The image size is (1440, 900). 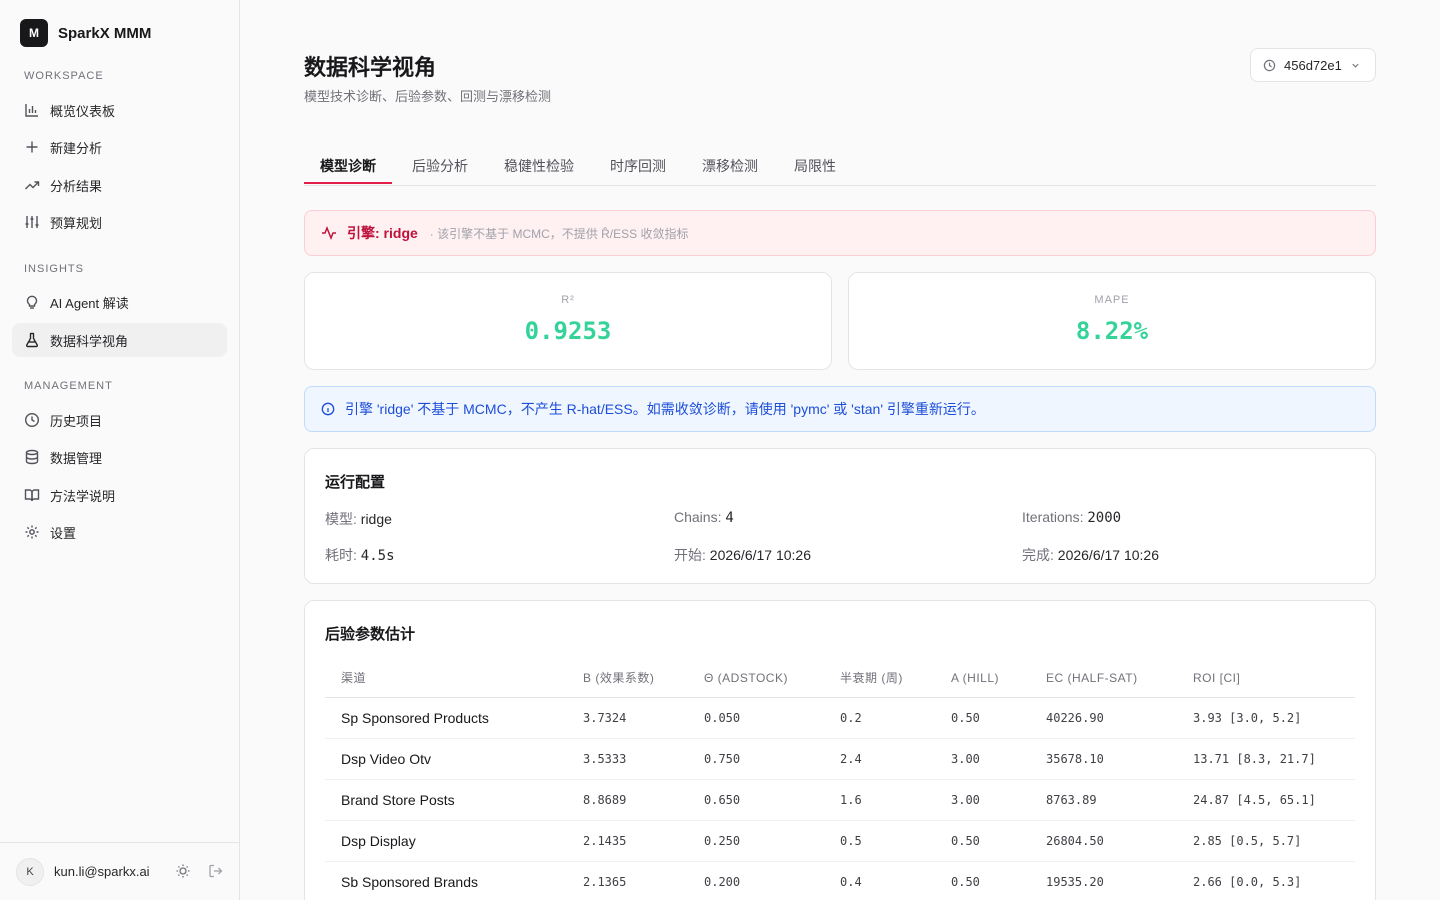 What do you see at coordinates (76, 458) in the screenshot?
I see `sidebar-item-label: 数据管理` at bounding box center [76, 458].